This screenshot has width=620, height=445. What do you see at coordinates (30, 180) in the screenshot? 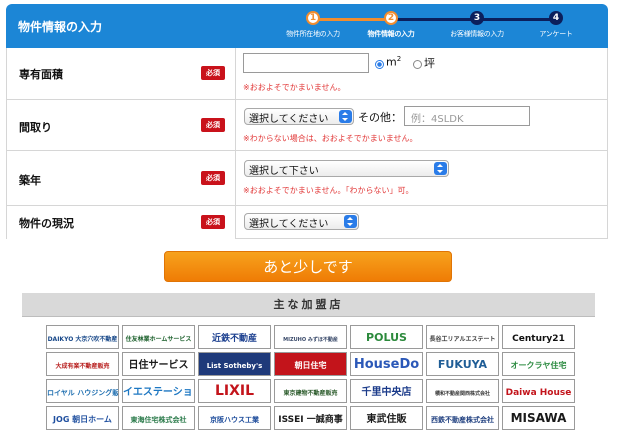
I see `age-label: 築年` at bounding box center [30, 180].